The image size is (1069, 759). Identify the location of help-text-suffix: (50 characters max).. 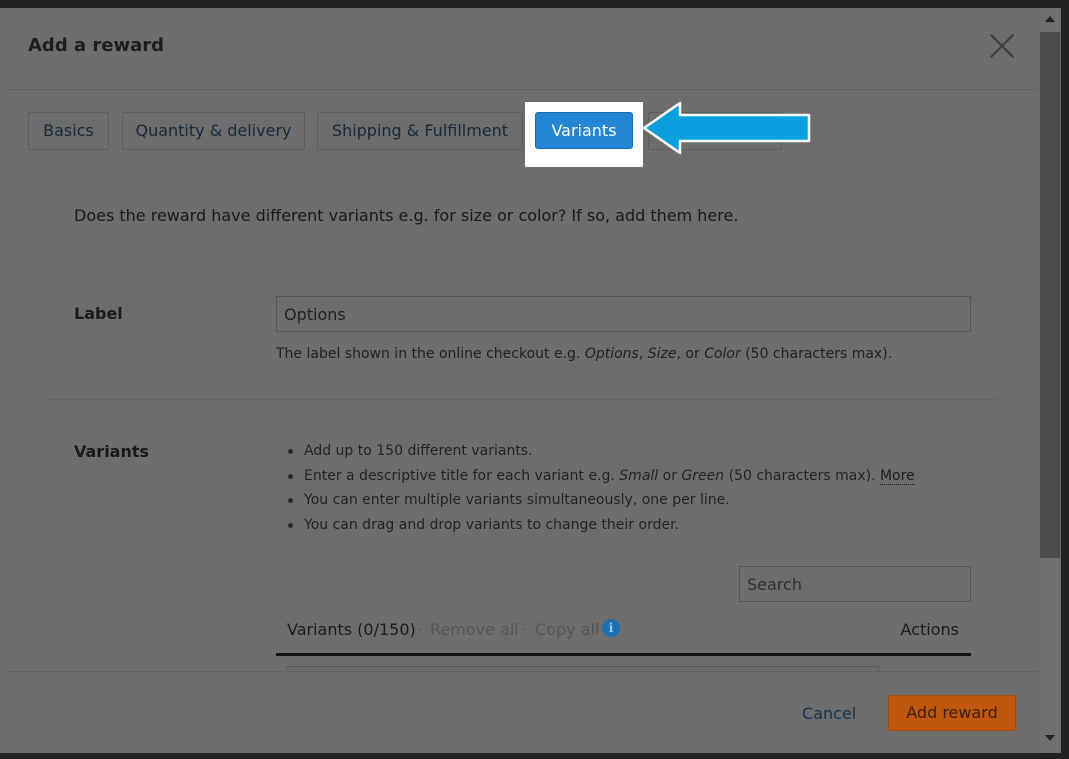
(816, 354).